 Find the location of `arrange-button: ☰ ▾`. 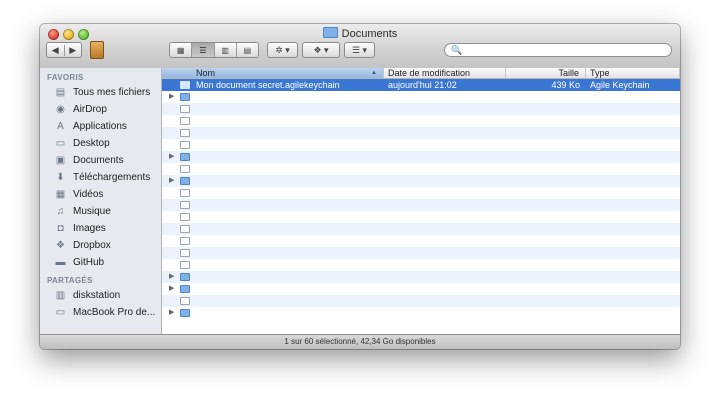

arrange-button: ☰ ▾ is located at coordinates (359, 50).